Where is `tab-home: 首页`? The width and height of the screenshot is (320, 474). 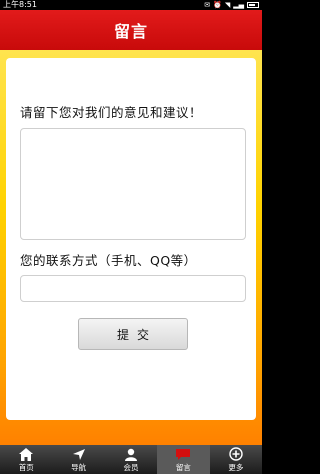 tab-home: 首页 is located at coordinates (26, 459).